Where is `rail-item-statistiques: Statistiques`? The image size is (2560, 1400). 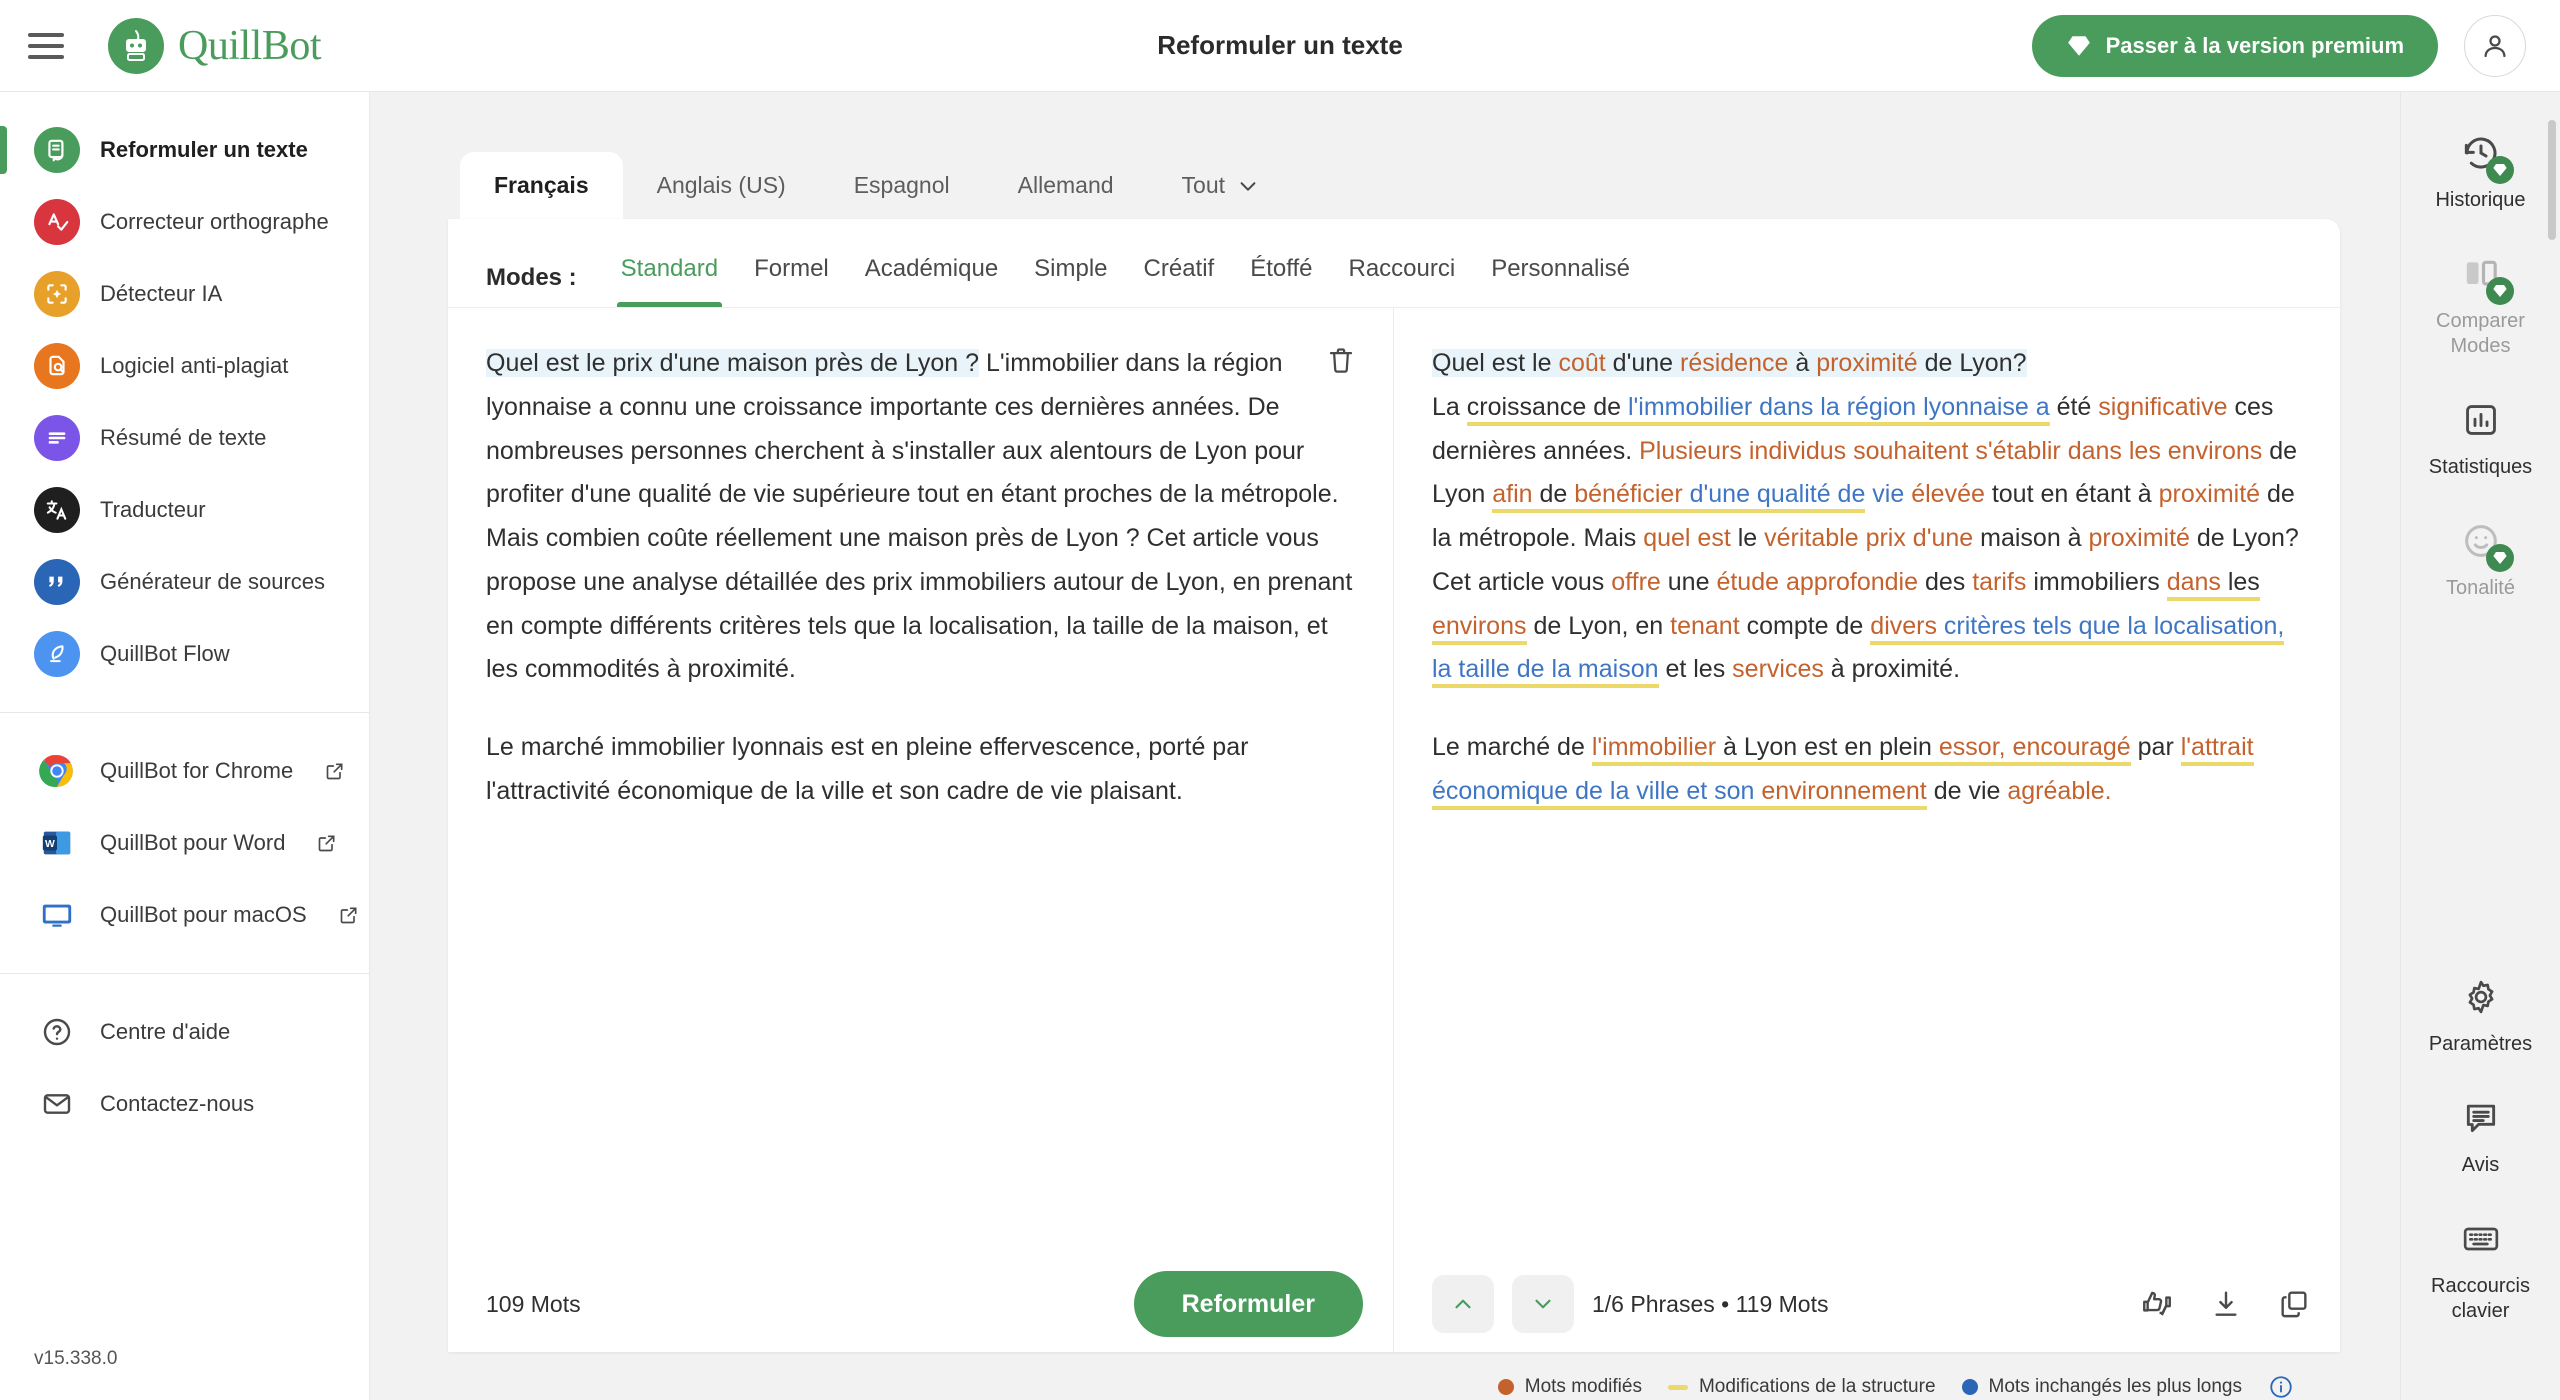 rail-item-statistiques: Statistiques is located at coordinates (2481, 437).